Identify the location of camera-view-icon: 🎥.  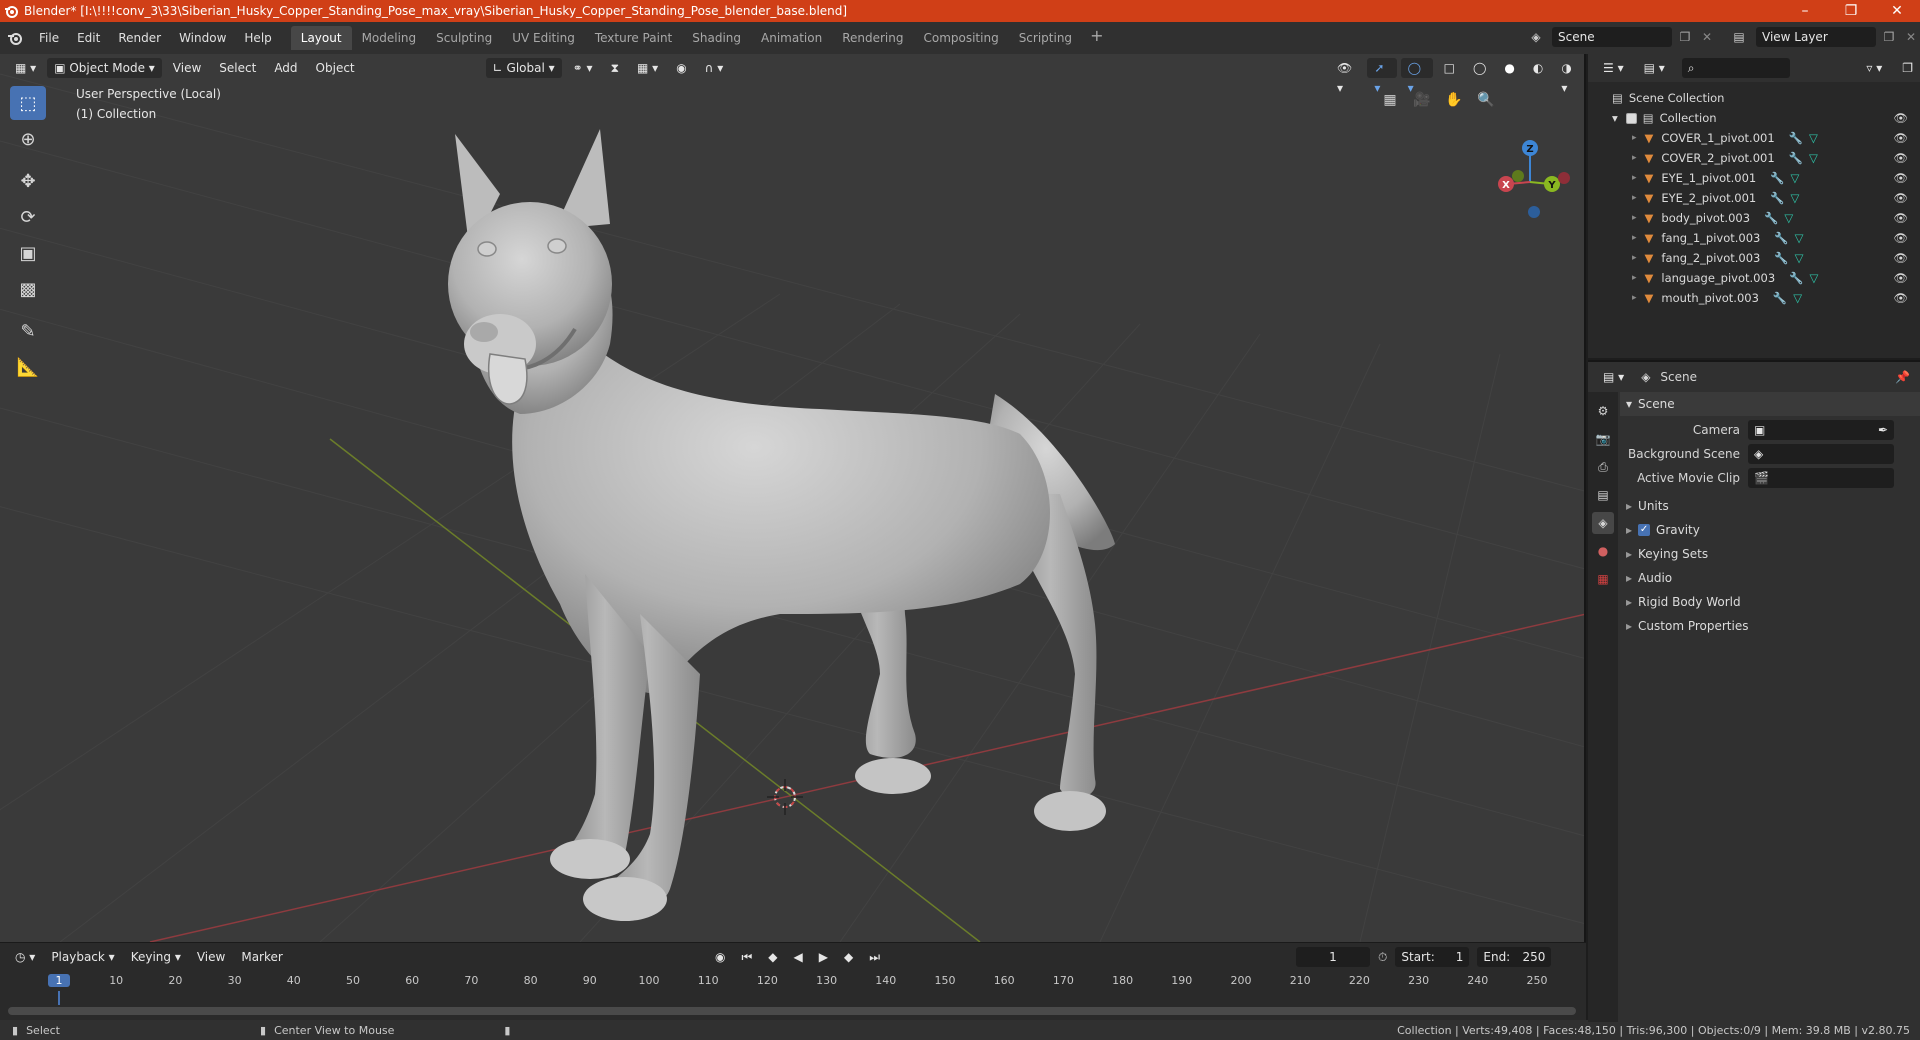
(1422, 100).